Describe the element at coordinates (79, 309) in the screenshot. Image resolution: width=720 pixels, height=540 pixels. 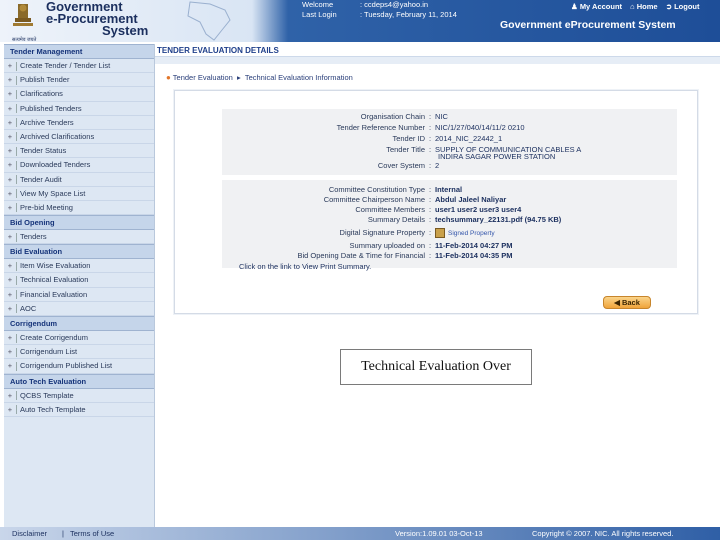
I see `sidebar-item: + AOC` at that location.